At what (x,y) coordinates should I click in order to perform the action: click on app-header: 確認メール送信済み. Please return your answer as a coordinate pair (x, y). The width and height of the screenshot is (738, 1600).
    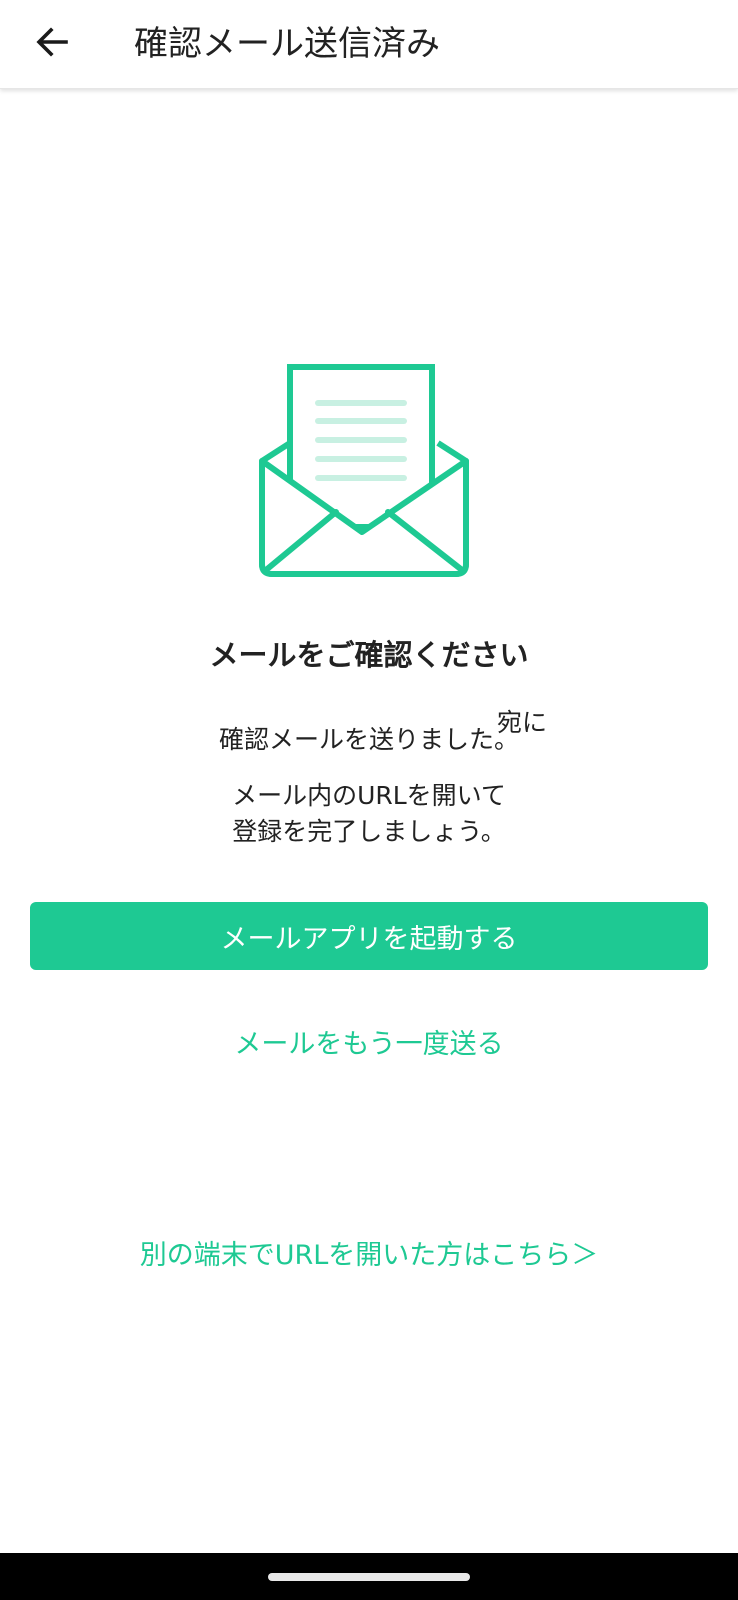
    Looking at the image, I should click on (369, 44).